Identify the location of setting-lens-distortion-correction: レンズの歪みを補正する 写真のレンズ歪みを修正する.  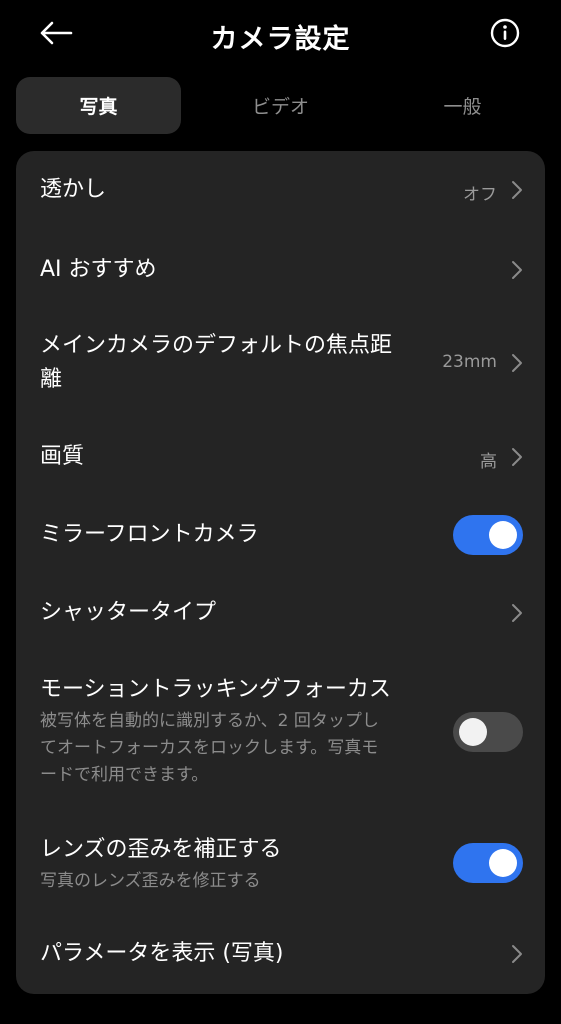
(280, 862).